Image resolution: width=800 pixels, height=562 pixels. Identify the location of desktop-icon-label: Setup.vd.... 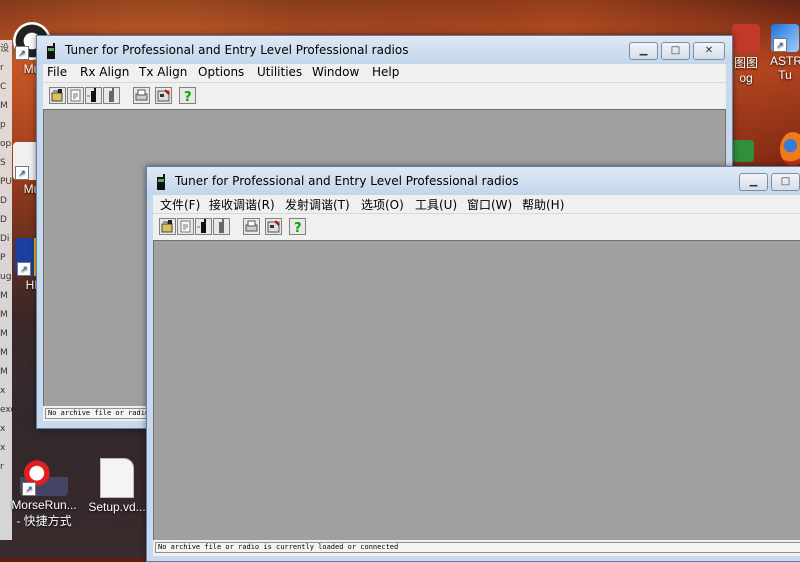
(117, 507).